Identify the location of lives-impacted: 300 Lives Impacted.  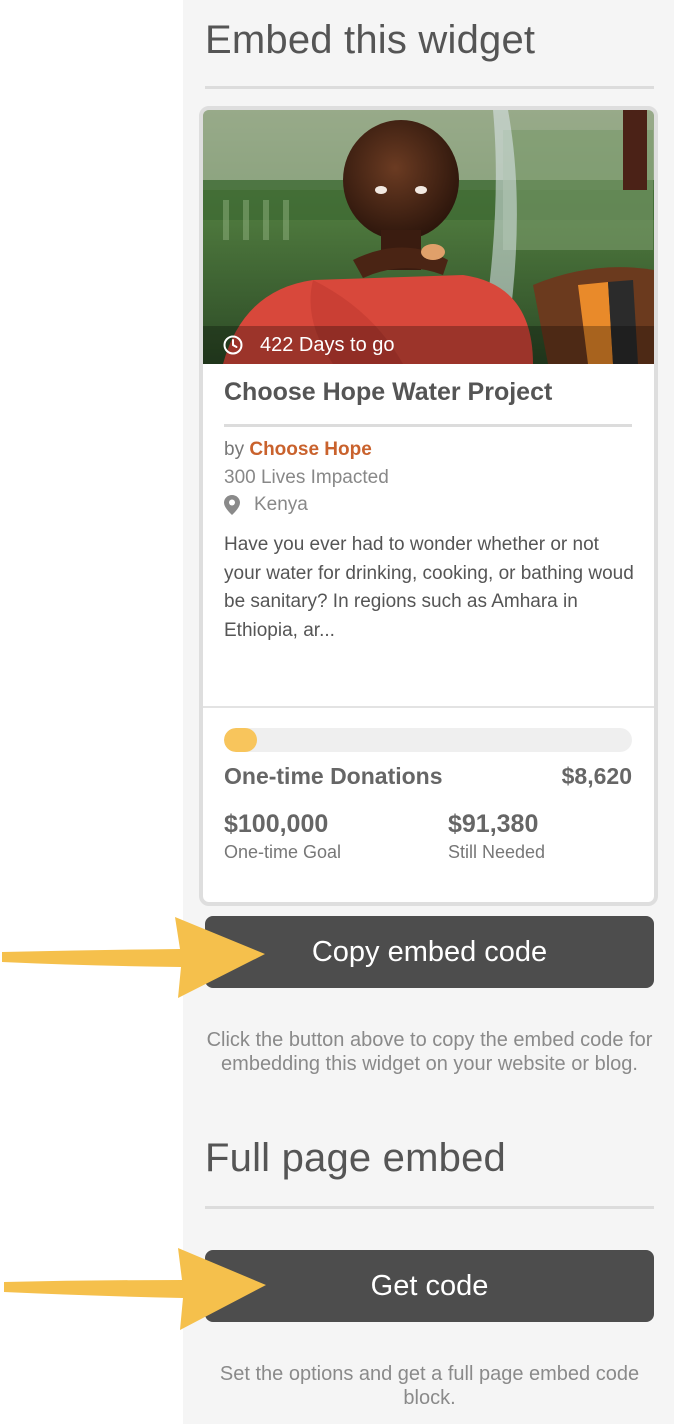
(306, 477).